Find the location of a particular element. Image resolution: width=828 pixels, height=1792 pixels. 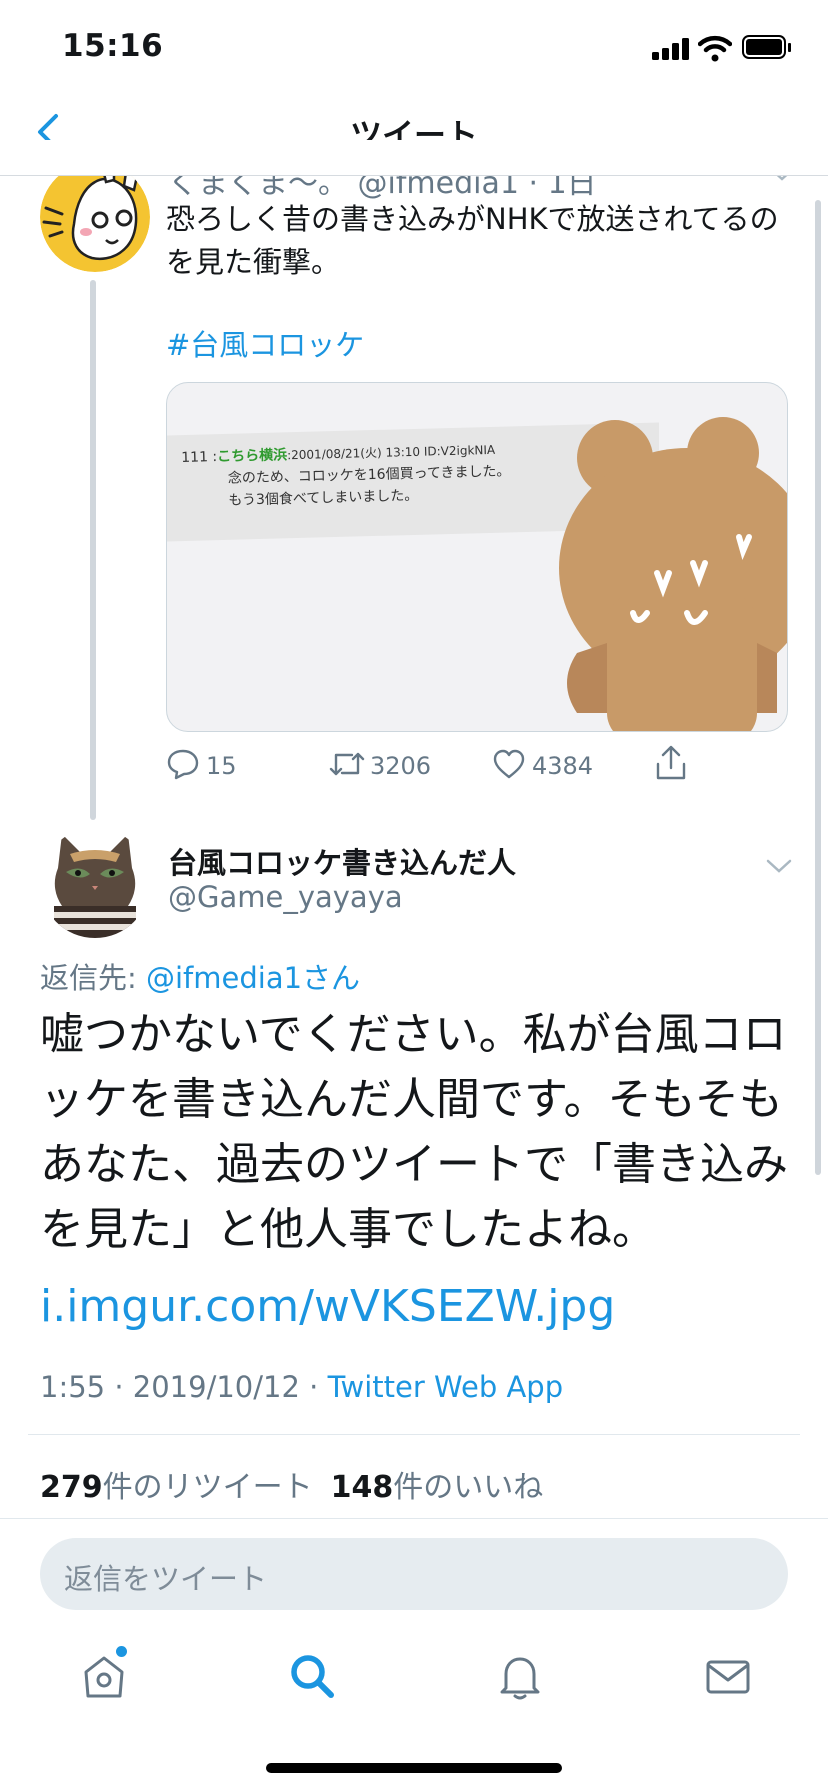

likes-stat: 148件のいいね is located at coordinates (437, 1487).